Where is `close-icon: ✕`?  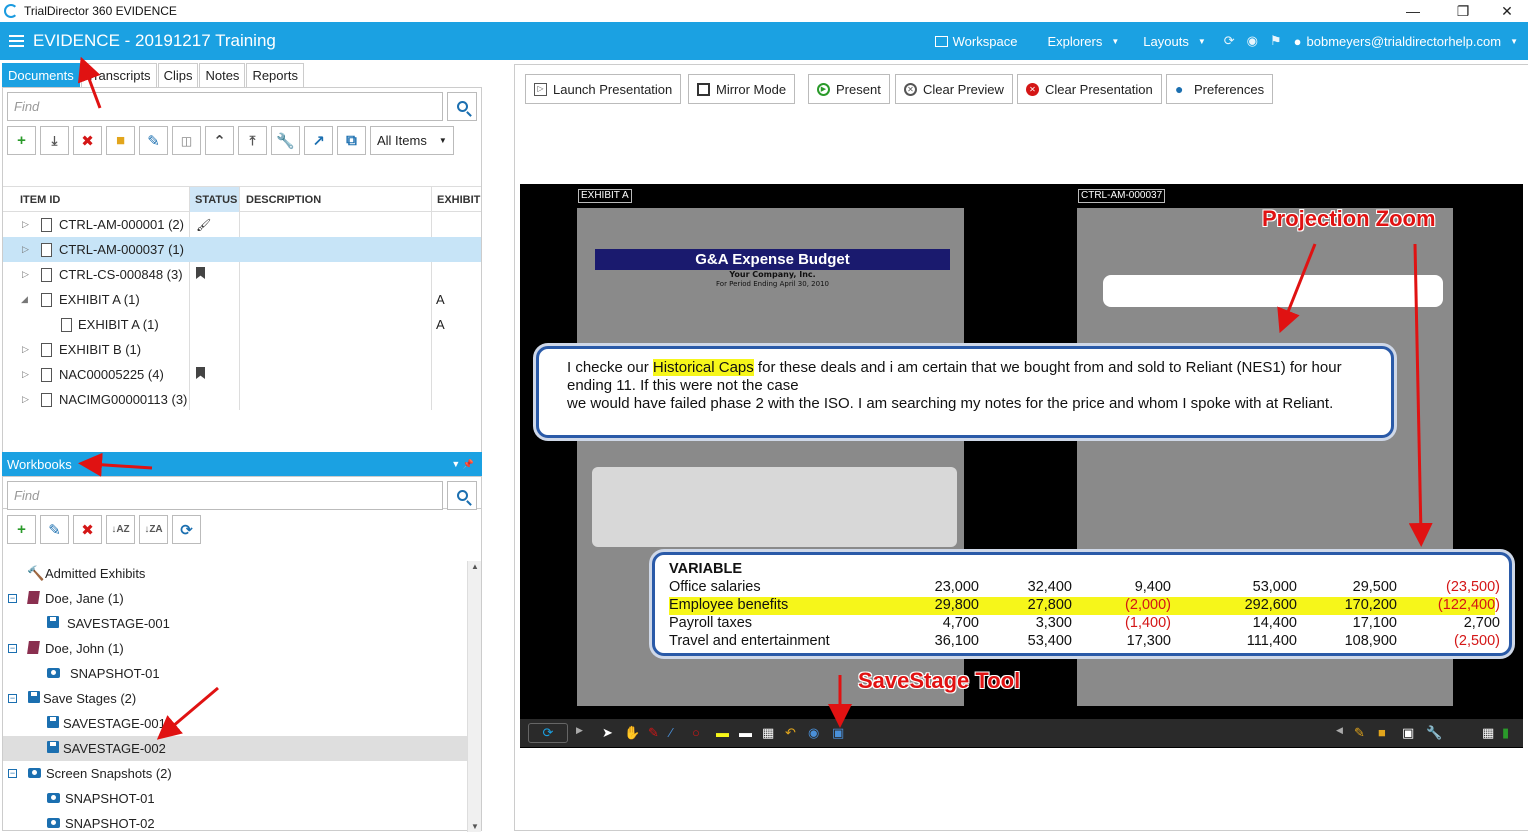 close-icon: ✕ is located at coordinates (1506, 11).